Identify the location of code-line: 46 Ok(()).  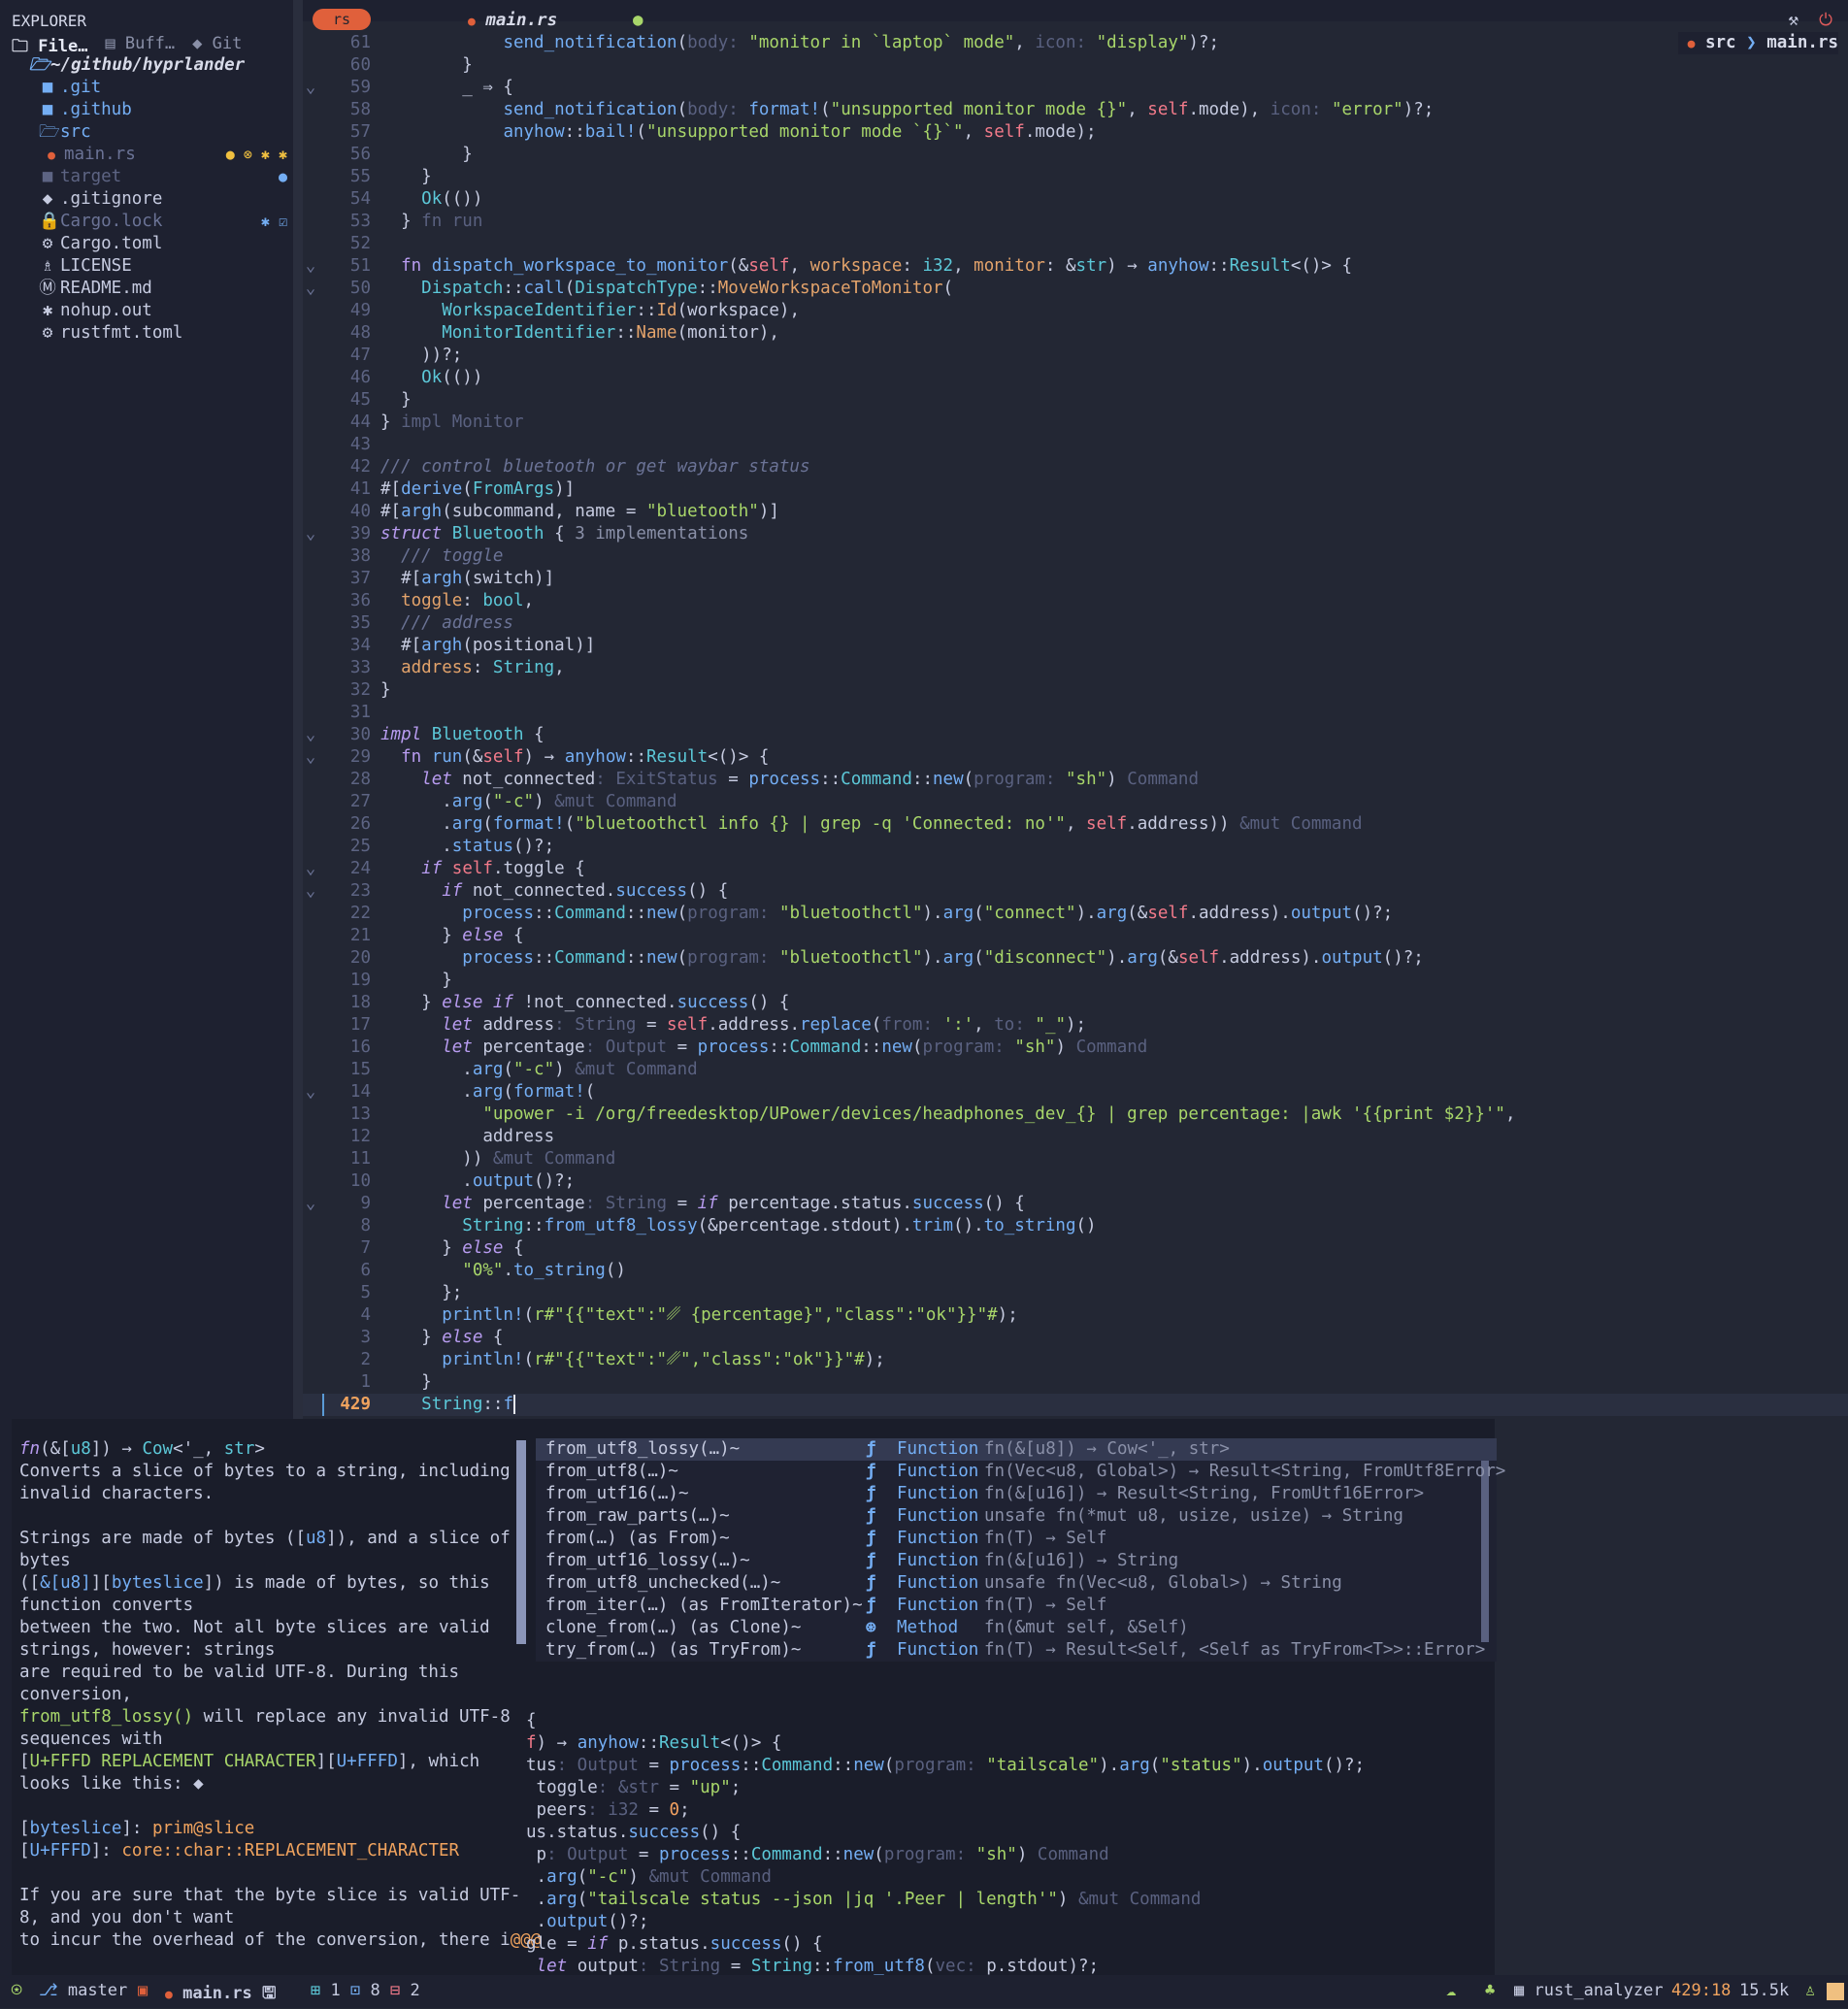
(1075, 378).